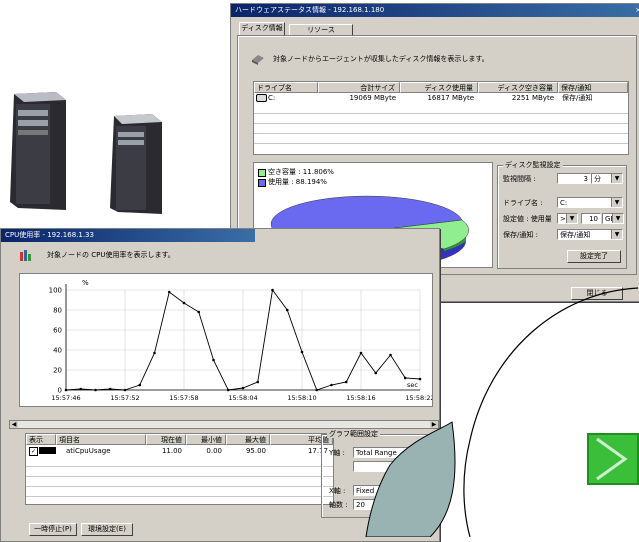  I want to click on display-checkbox: ✓, so click(33, 451).